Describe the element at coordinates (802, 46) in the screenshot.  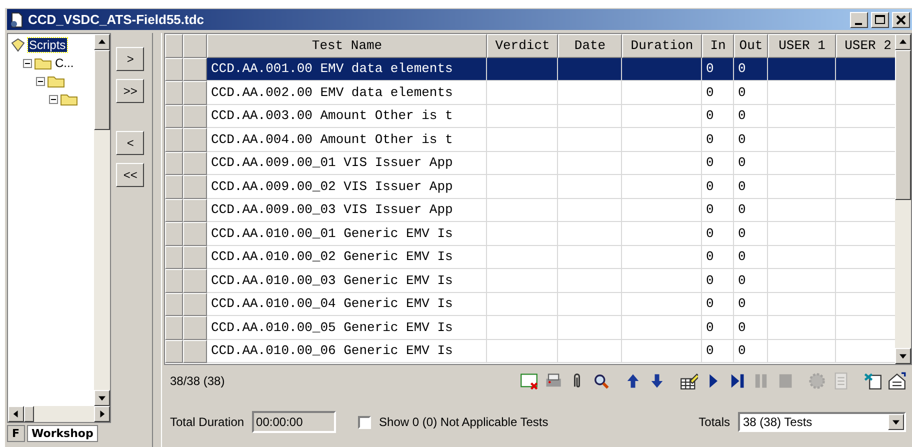
I see `column-header: USER 1` at that location.